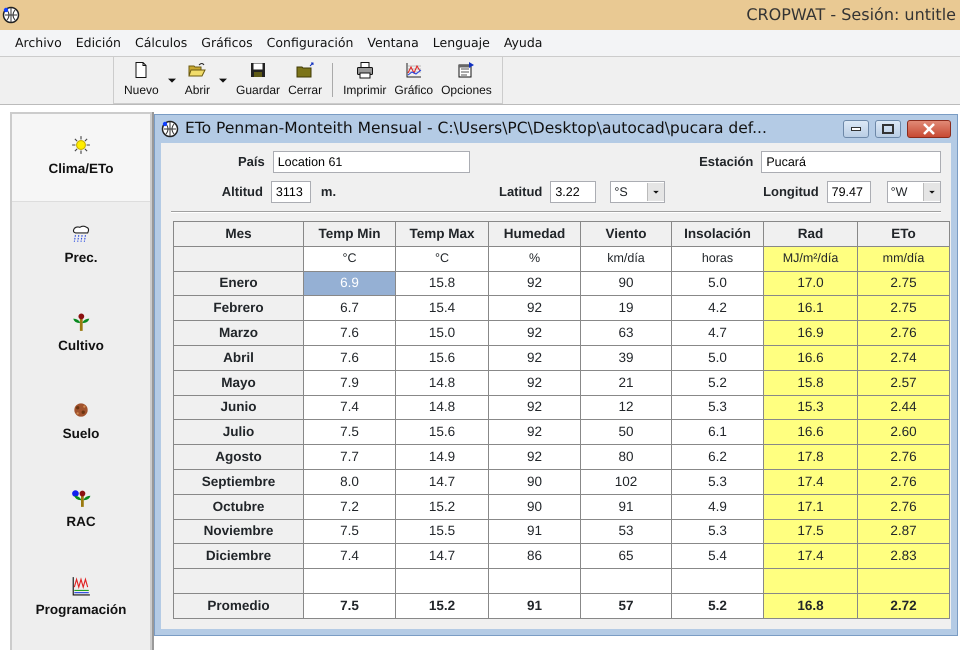 Image resolution: width=960 pixels, height=650 pixels. What do you see at coordinates (718, 507) in the screenshot?
I see `table-cell: 4.9` at bounding box center [718, 507].